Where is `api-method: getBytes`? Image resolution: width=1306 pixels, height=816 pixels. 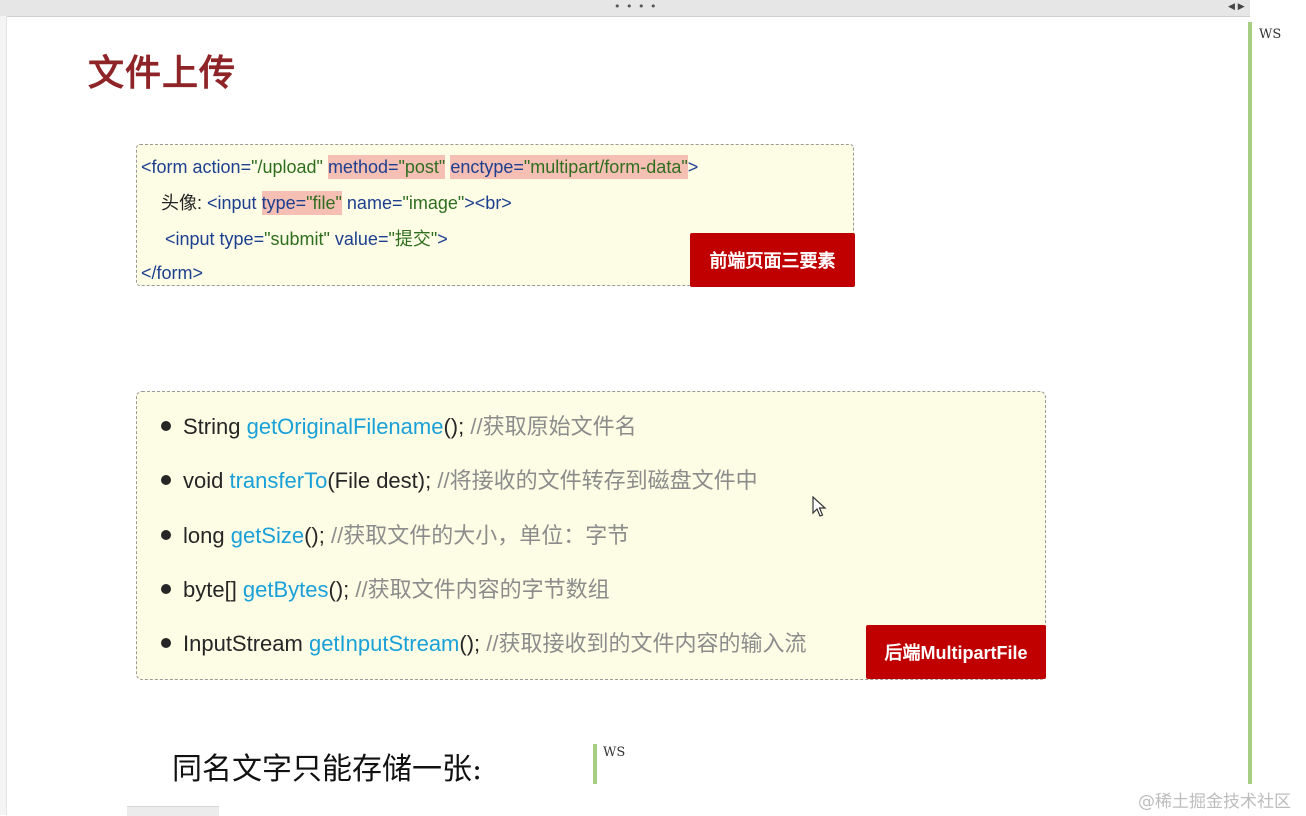 api-method: getBytes is located at coordinates (285, 589).